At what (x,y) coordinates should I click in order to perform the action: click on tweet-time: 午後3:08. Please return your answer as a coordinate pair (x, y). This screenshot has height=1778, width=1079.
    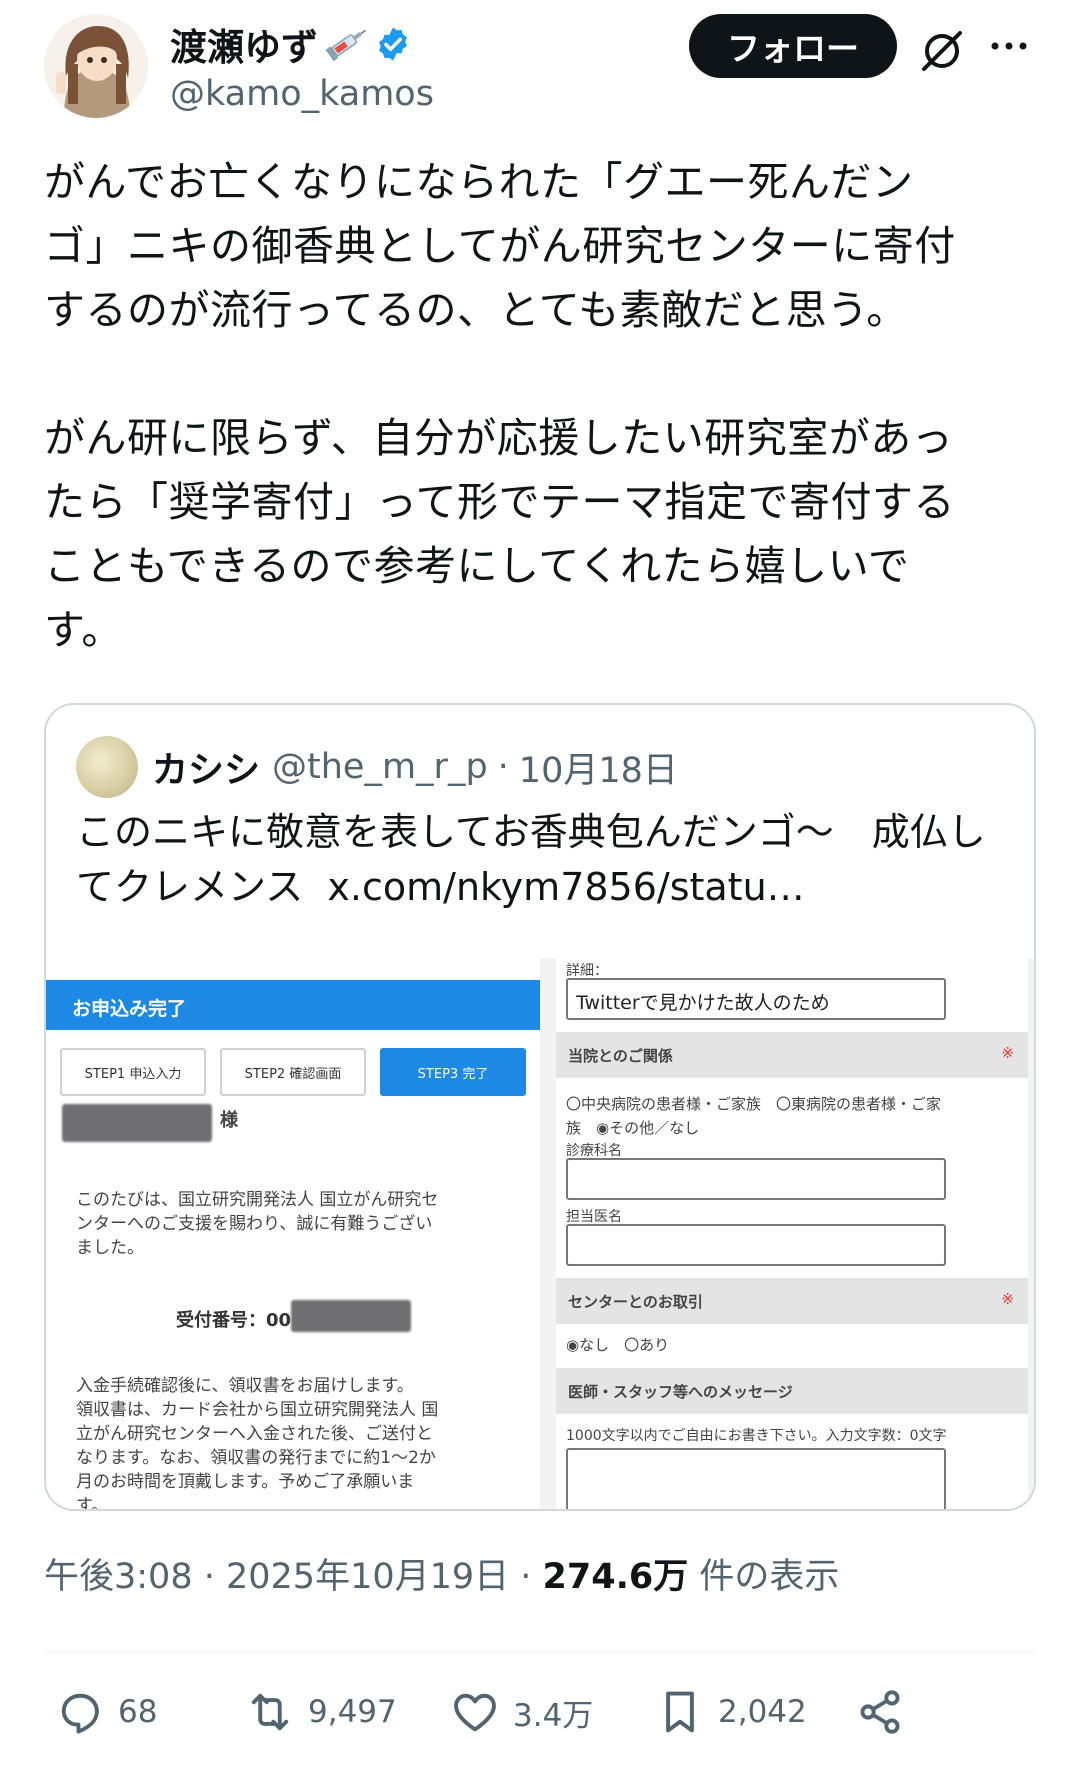
    Looking at the image, I should click on (118, 1577).